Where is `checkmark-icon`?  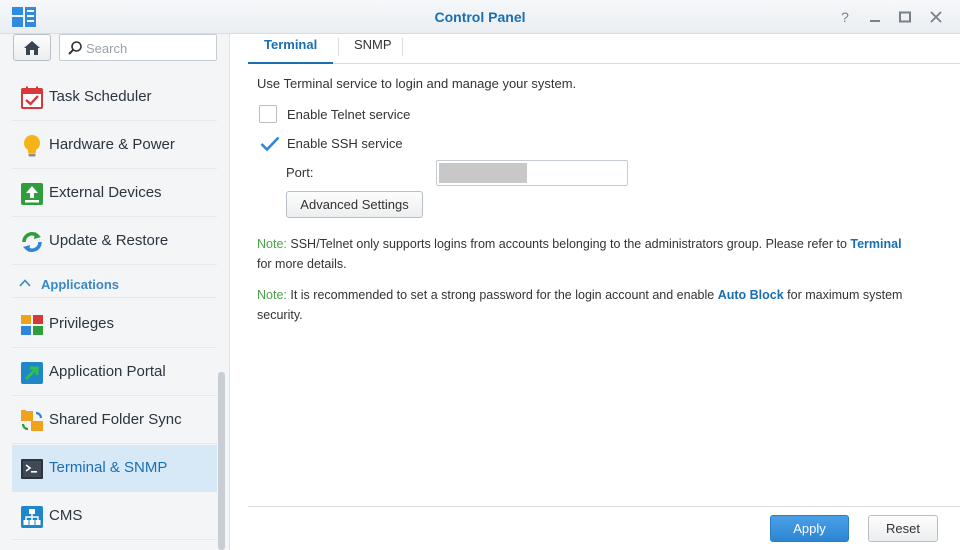 checkmark-icon is located at coordinates (270, 144).